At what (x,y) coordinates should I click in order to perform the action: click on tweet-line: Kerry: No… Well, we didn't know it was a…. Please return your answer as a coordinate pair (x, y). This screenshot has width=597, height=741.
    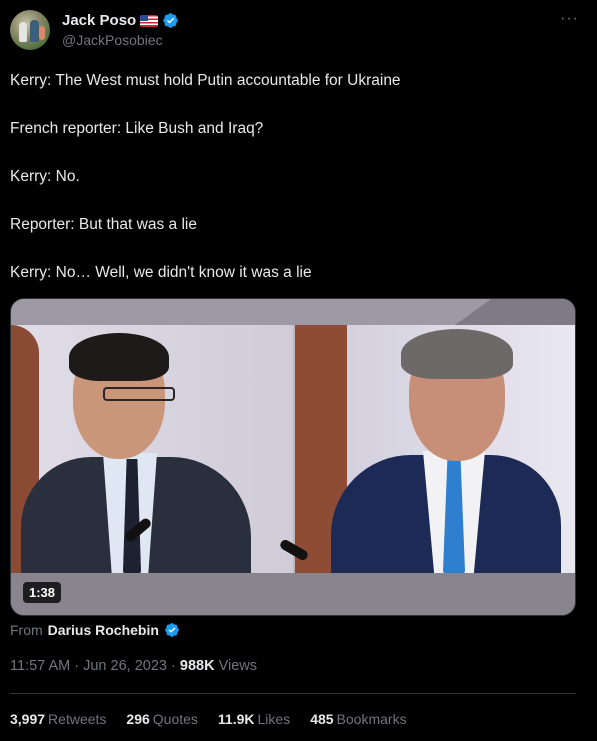
    Looking at the image, I should click on (161, 272).